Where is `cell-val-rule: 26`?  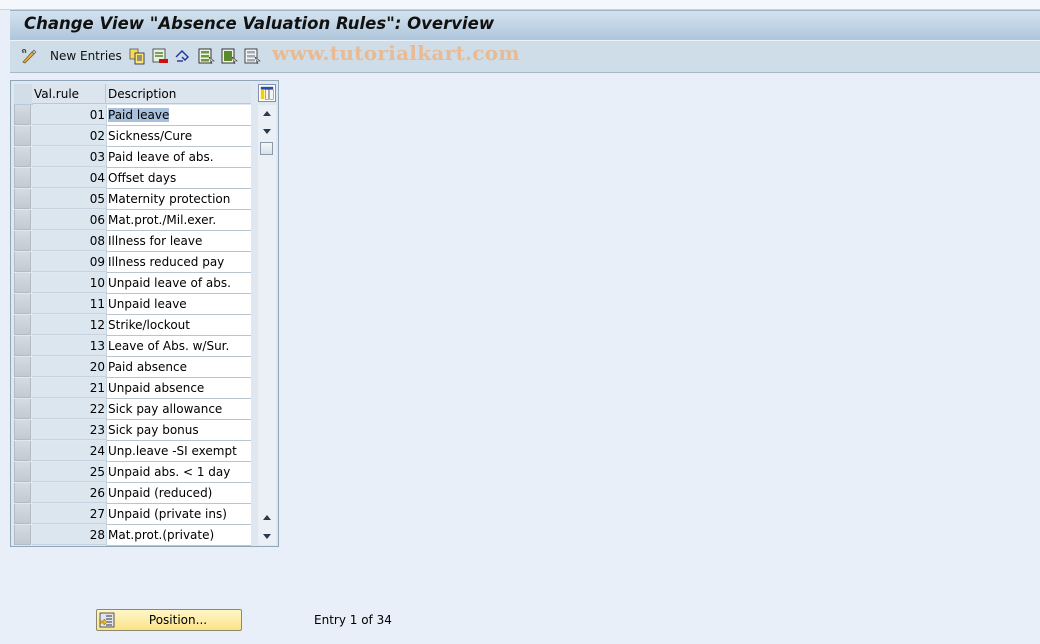 cell-val-rule: 26 is located at coordinates (69, 493).